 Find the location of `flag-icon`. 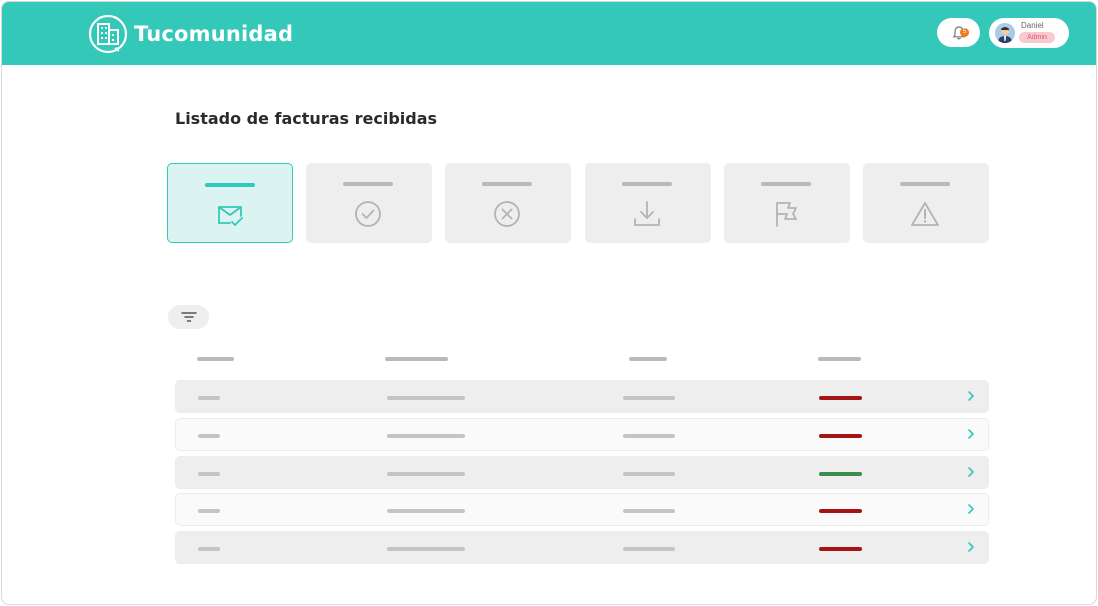

flag-icon is located at coordinates (786, 214).